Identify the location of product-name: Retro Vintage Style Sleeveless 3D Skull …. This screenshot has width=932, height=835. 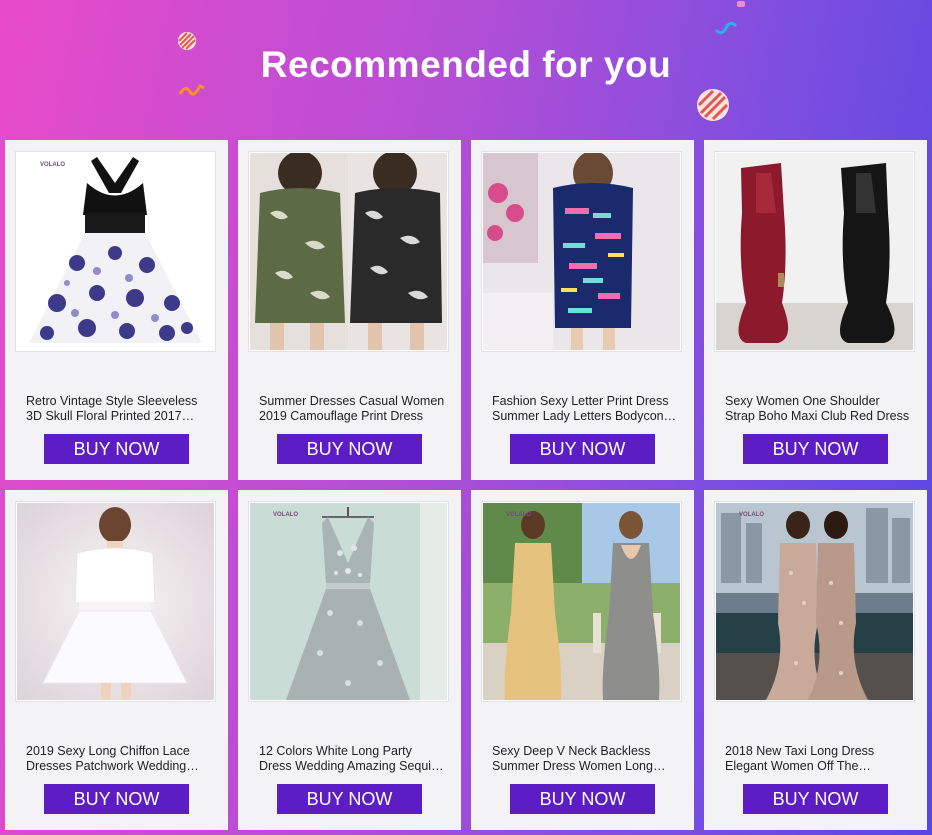
(119, 409).